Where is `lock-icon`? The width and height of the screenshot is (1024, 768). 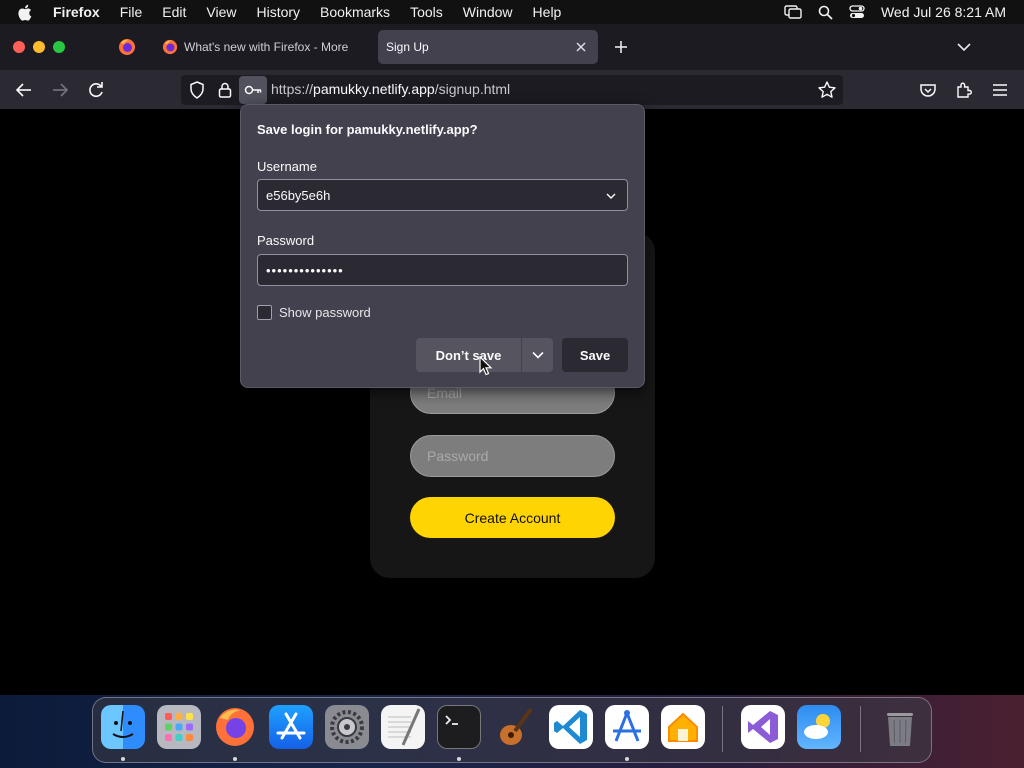
lock-icon is located at coordinates (225, 90).